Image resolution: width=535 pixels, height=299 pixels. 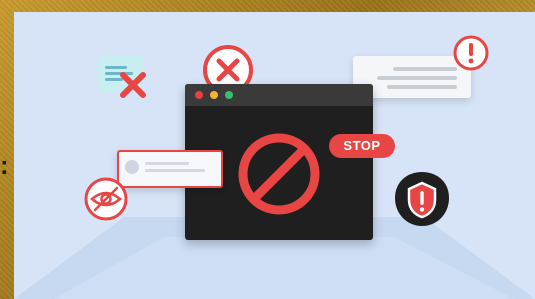 I want to click on minimize-dot, so click(x=214, y=95).